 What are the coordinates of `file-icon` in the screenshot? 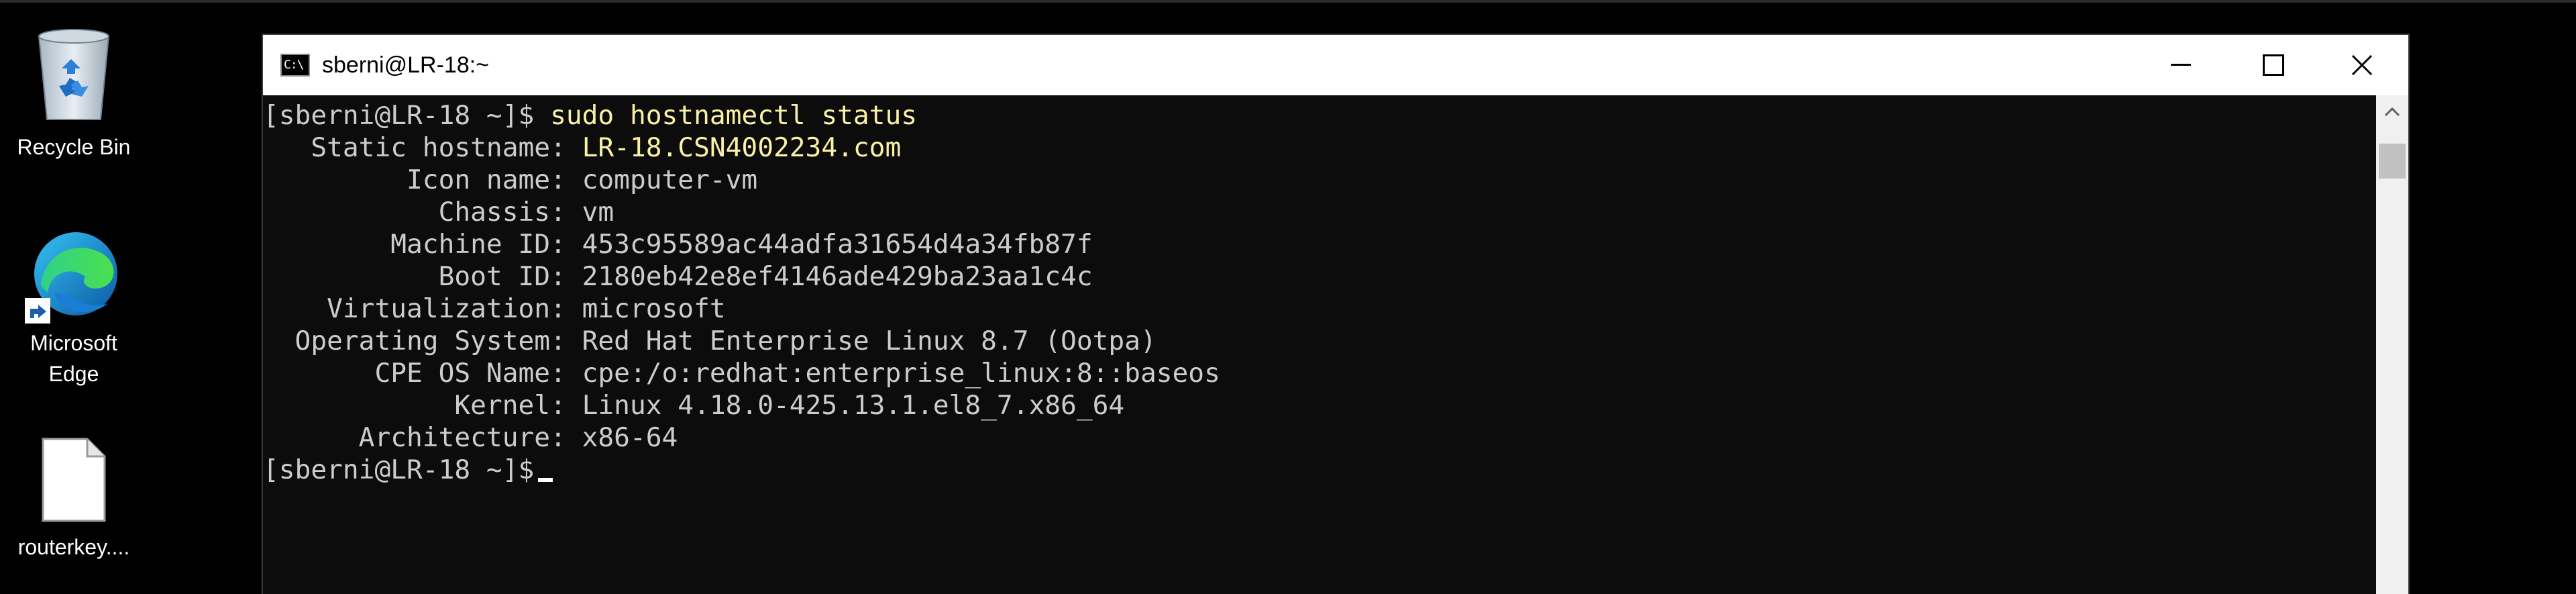 It's located at (73, 480).